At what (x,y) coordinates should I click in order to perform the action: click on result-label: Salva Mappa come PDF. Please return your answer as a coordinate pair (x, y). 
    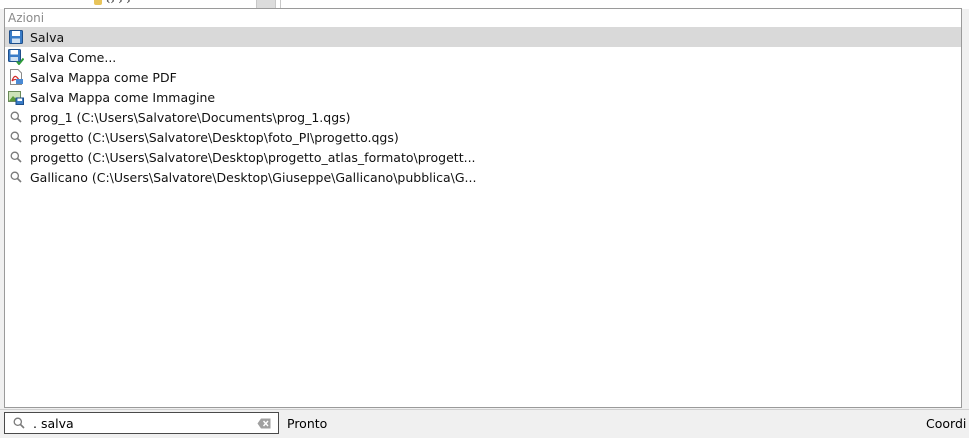
    Looking at the image, I should click on (103, 77).